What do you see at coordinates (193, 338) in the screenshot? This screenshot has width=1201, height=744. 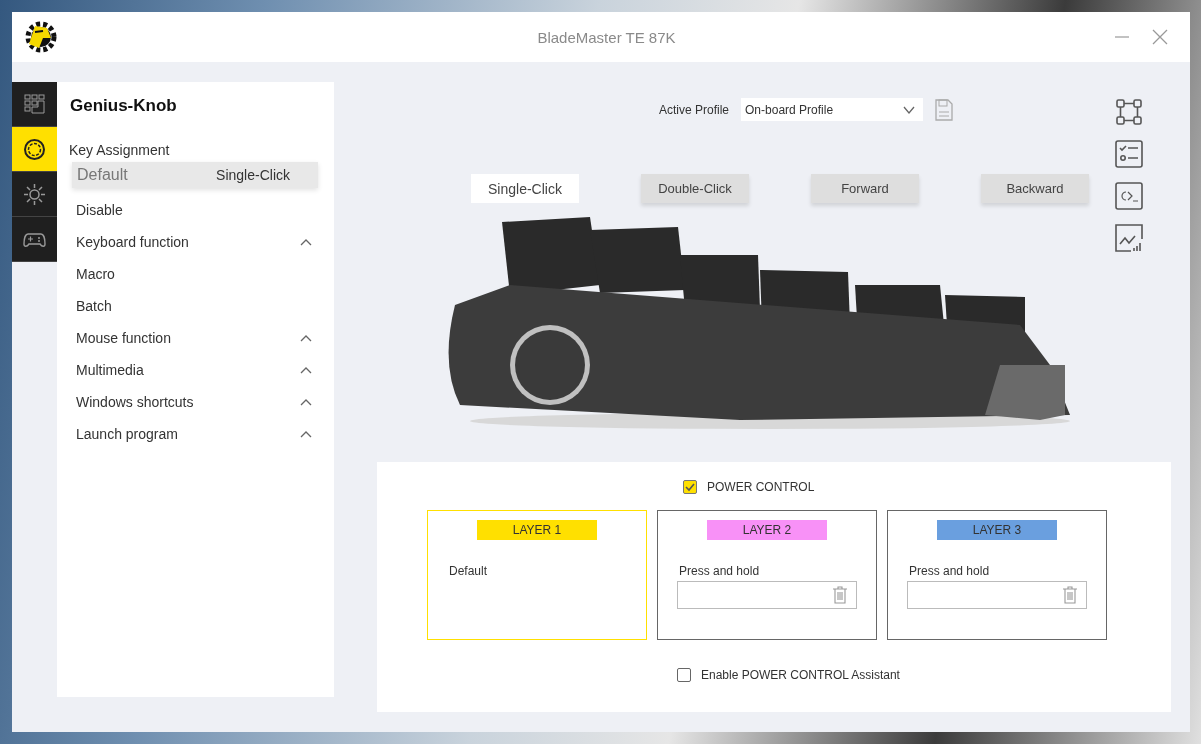 I see `sidebar-item: Mouse function` at bounding box center [193, 338].